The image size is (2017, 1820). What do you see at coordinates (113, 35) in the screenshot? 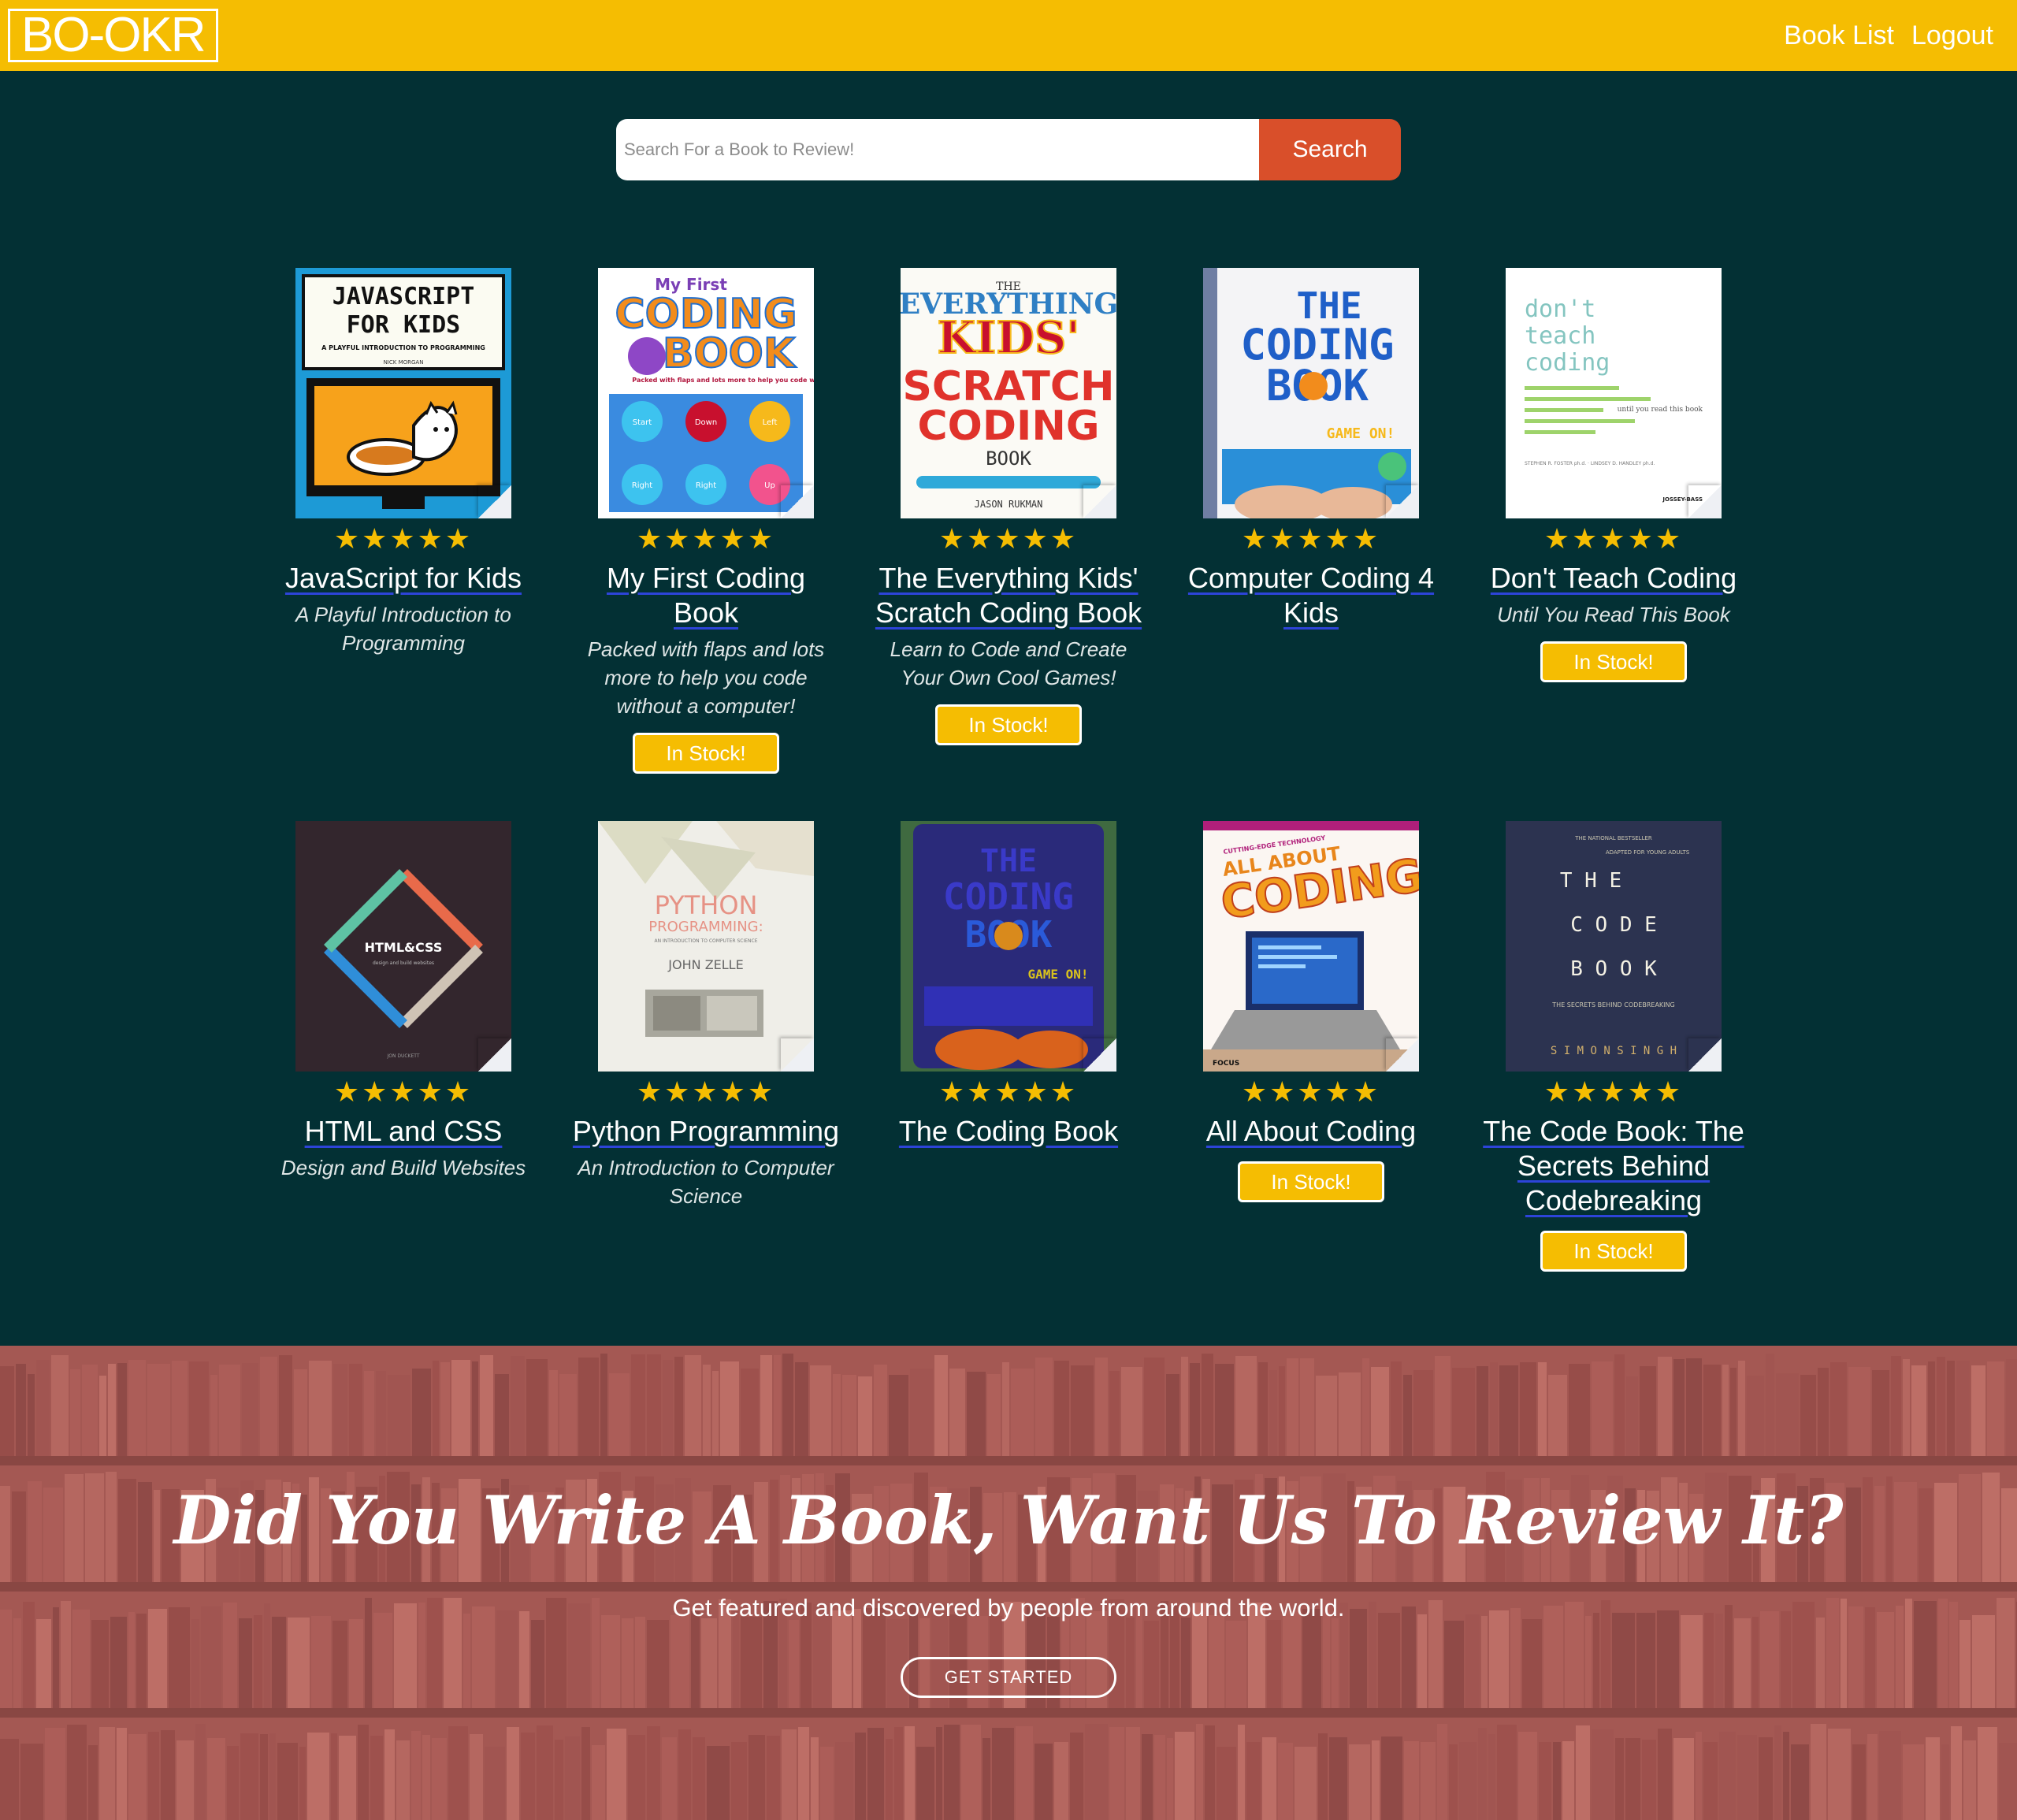
I see `brand-logo: BO-OKR` at bounding box center [113, 35].